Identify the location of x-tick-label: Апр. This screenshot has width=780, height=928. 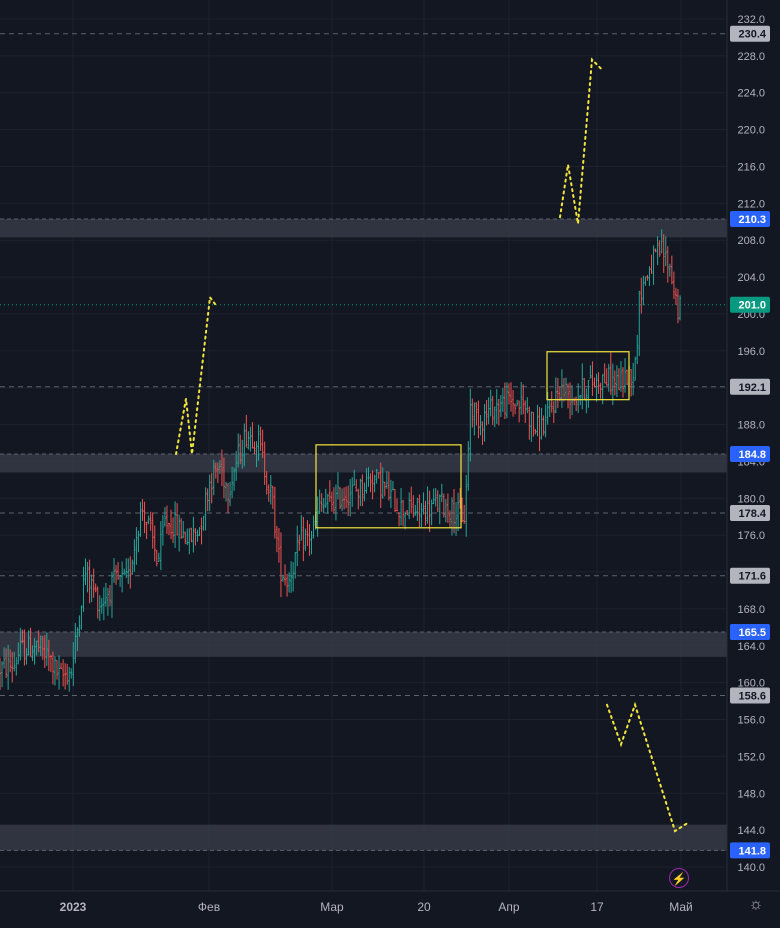
(509, 907).